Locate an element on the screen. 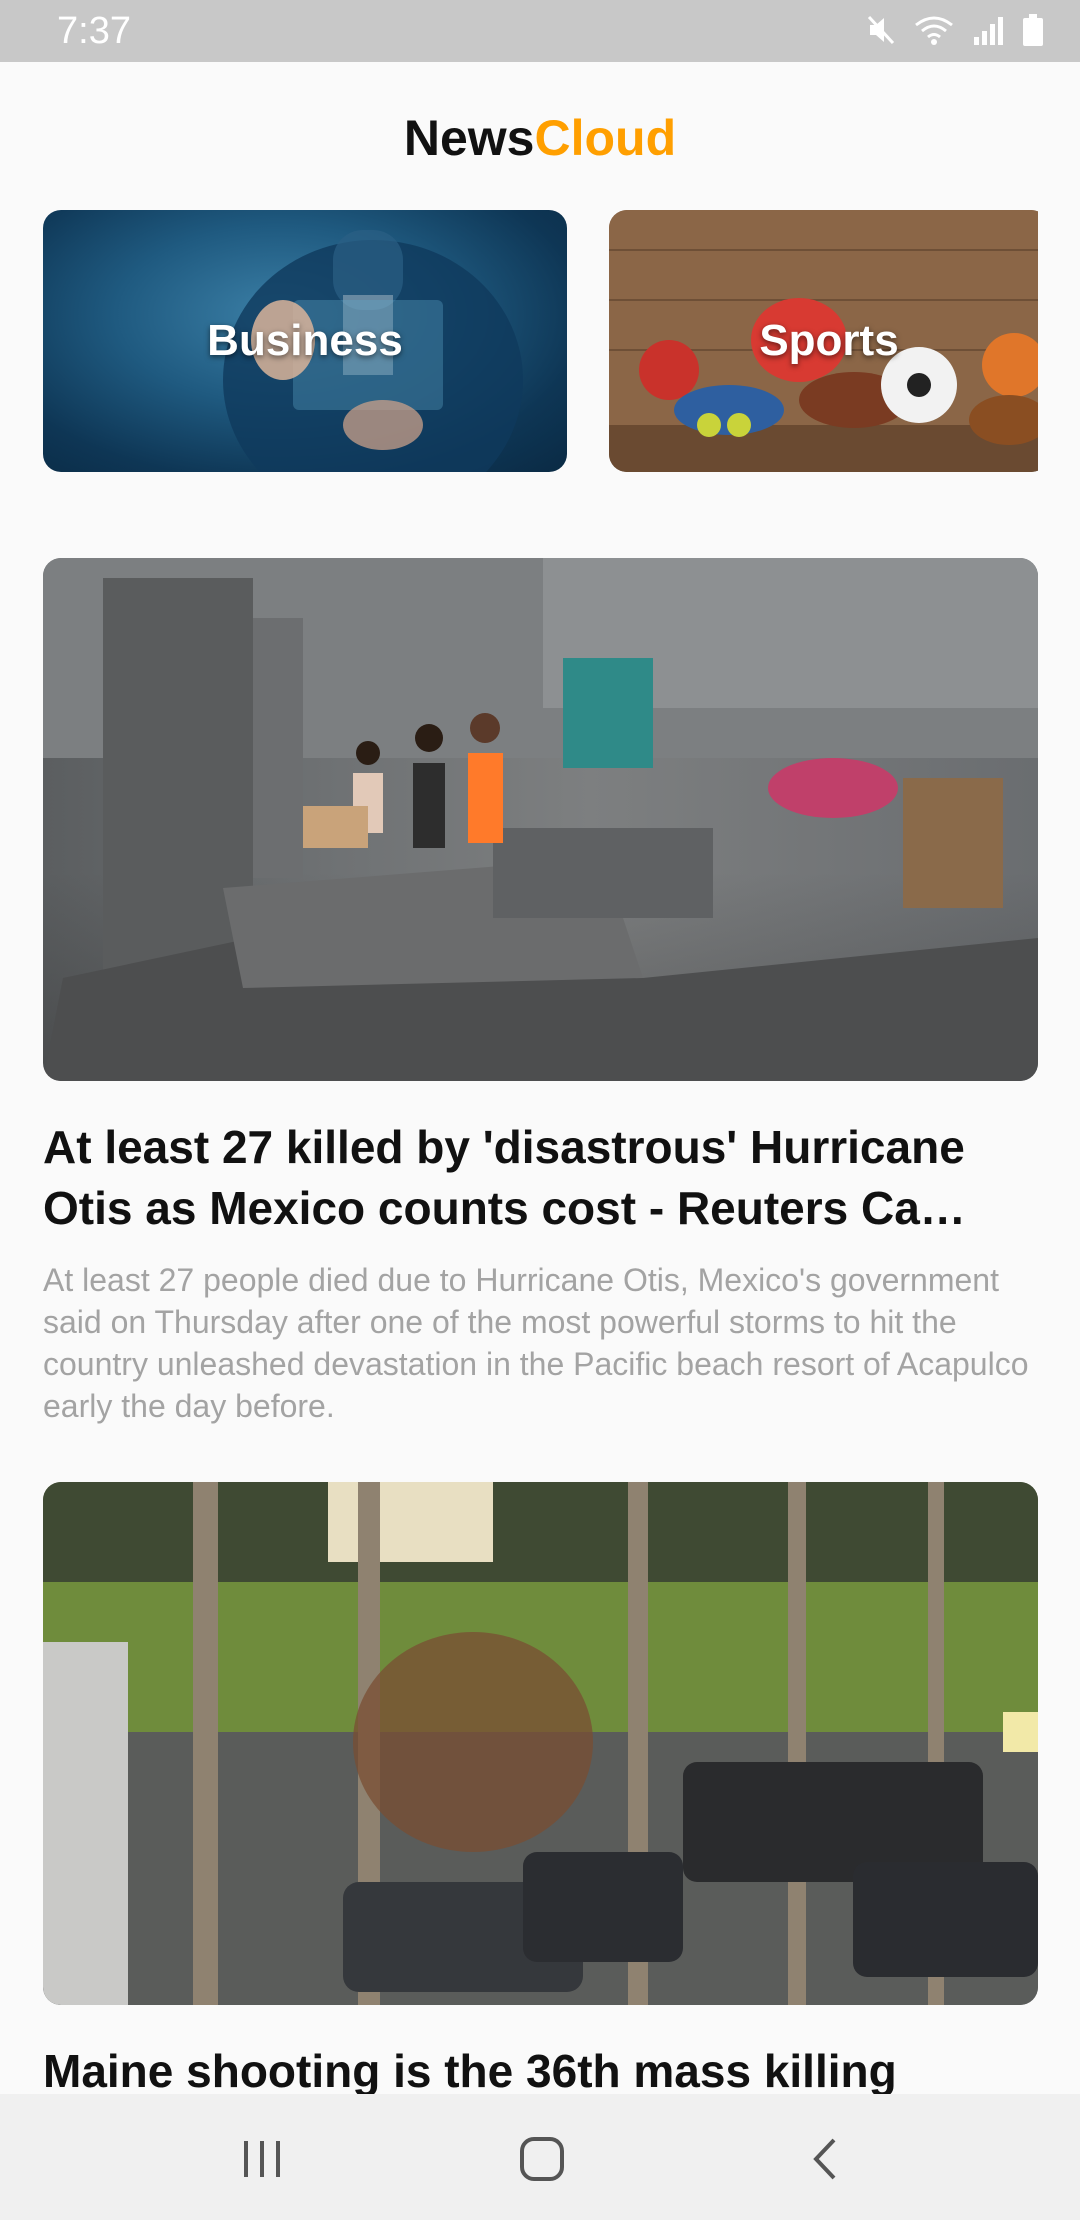 Image resolution: width=1080 pixels, height=2220 pixels. article-title: Maine shooting is the 36th mass killing is located at coordinates (540, 2071).